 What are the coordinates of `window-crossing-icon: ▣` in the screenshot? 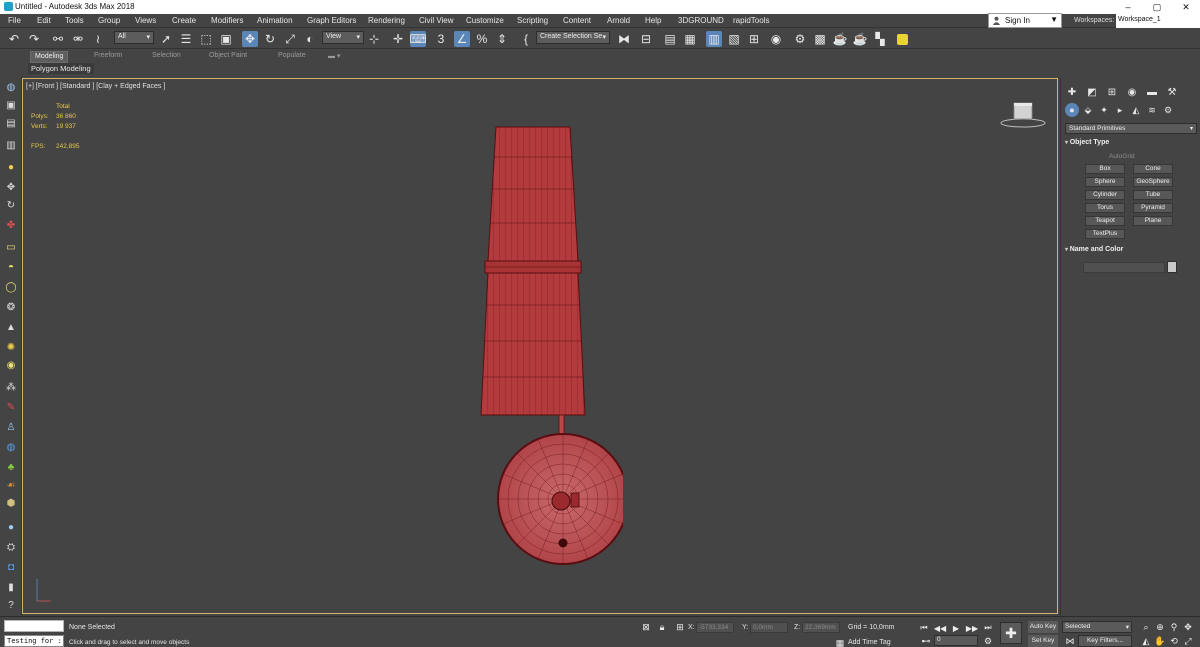 It's located at (226, 39).